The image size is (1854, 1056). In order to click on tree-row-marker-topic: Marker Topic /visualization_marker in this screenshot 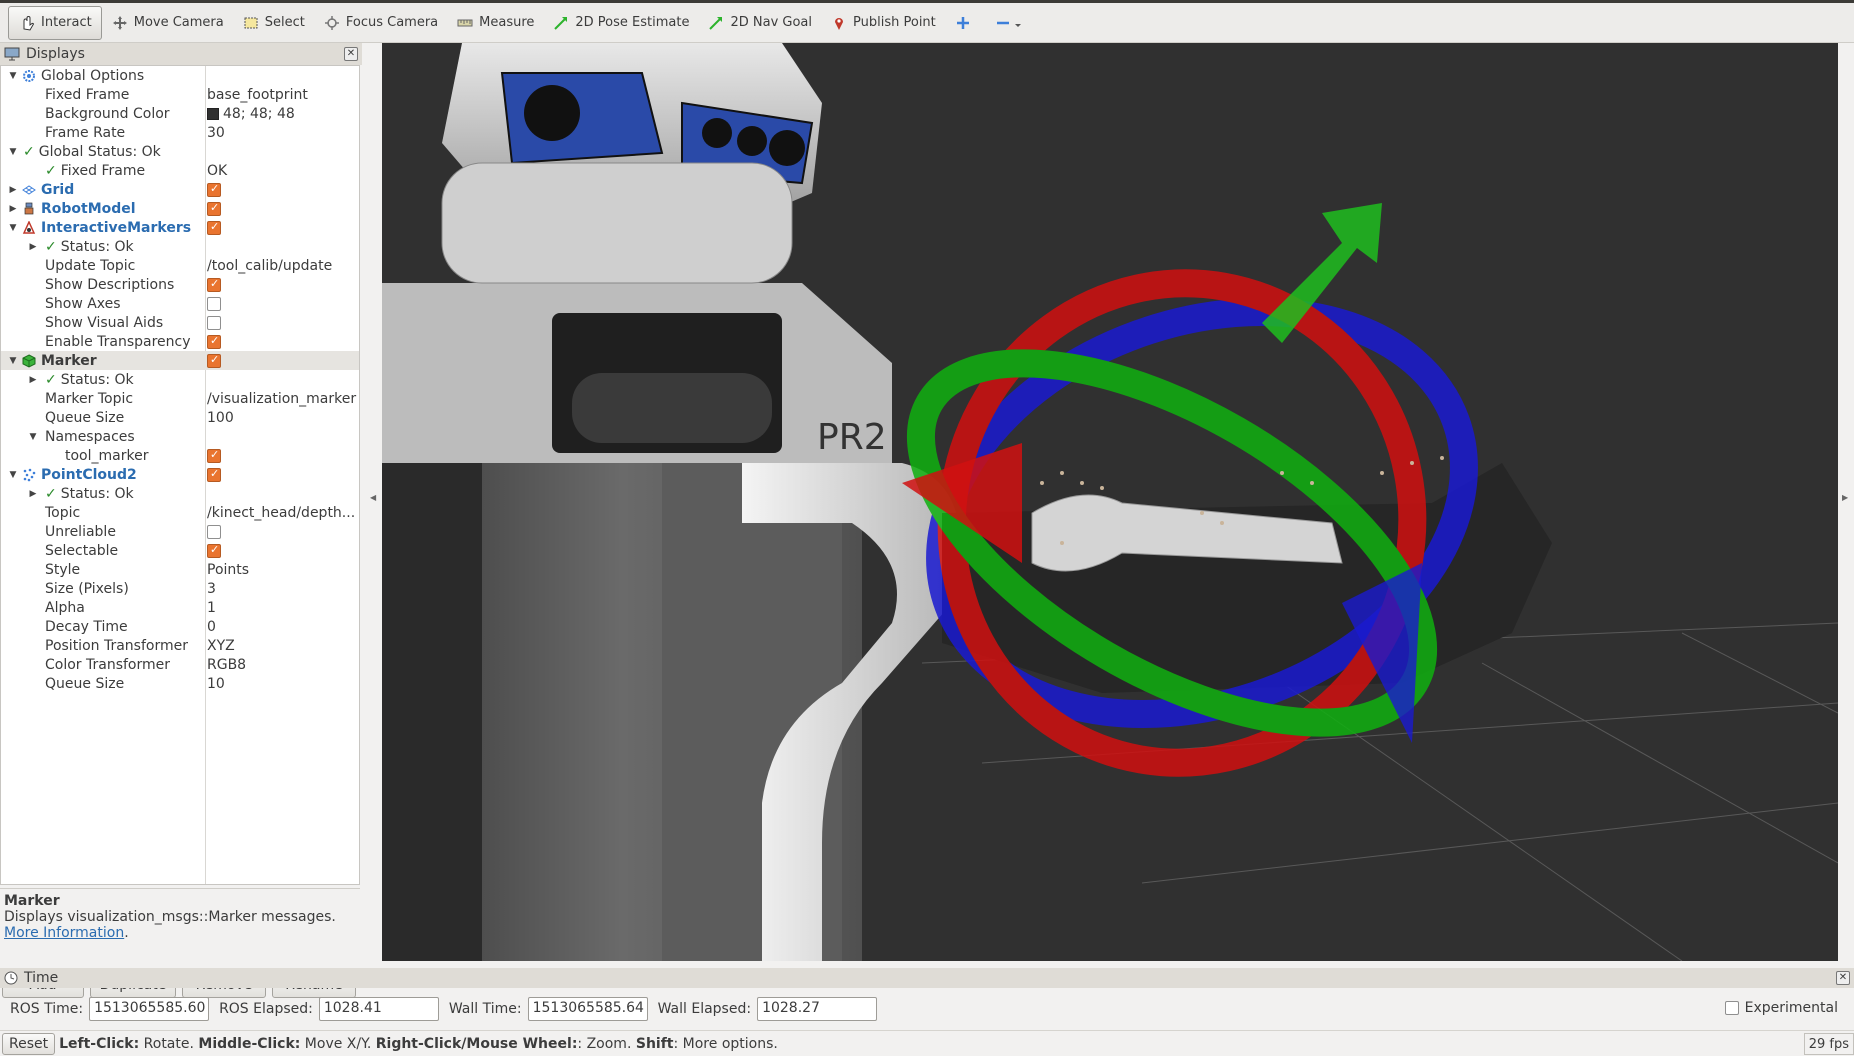, I will do `click(180, 398)`.